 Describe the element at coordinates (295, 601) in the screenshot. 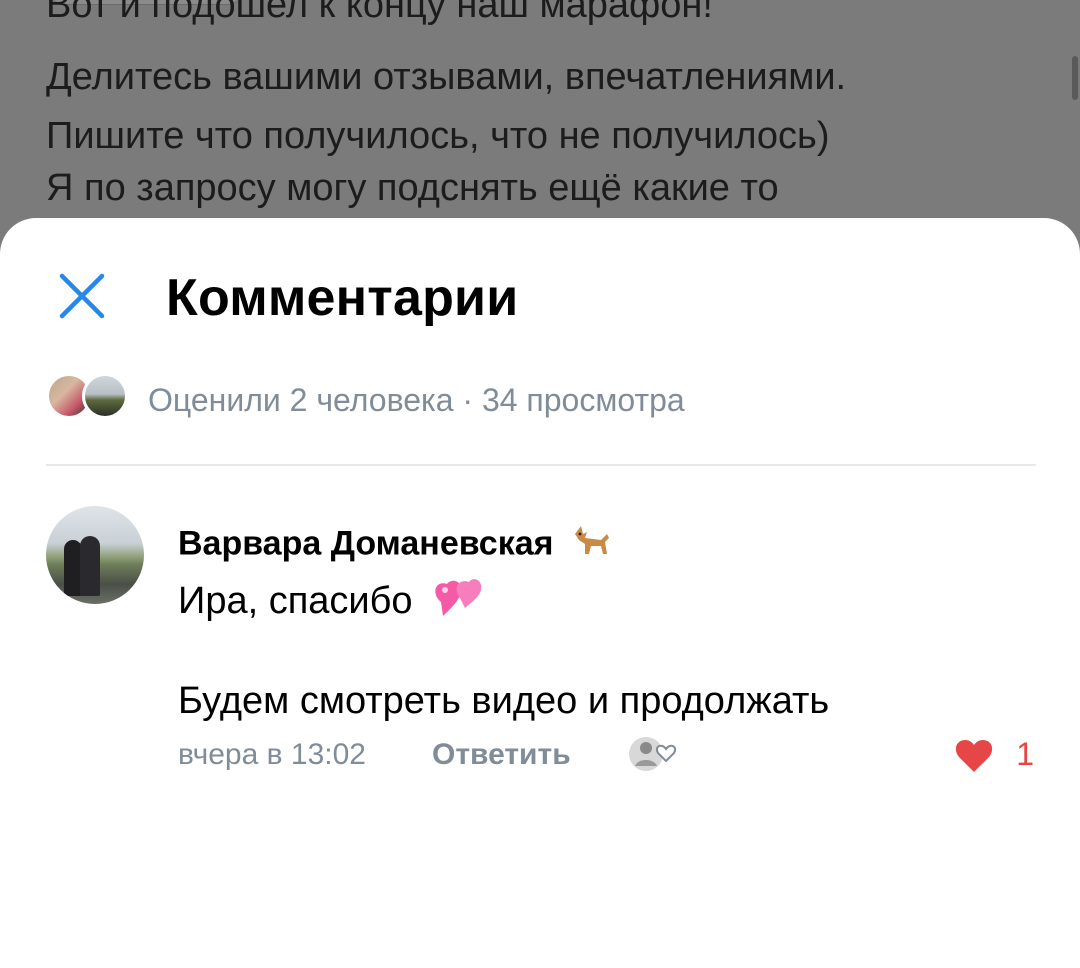

I see `comment-text: Ира, спасибо` at that location.